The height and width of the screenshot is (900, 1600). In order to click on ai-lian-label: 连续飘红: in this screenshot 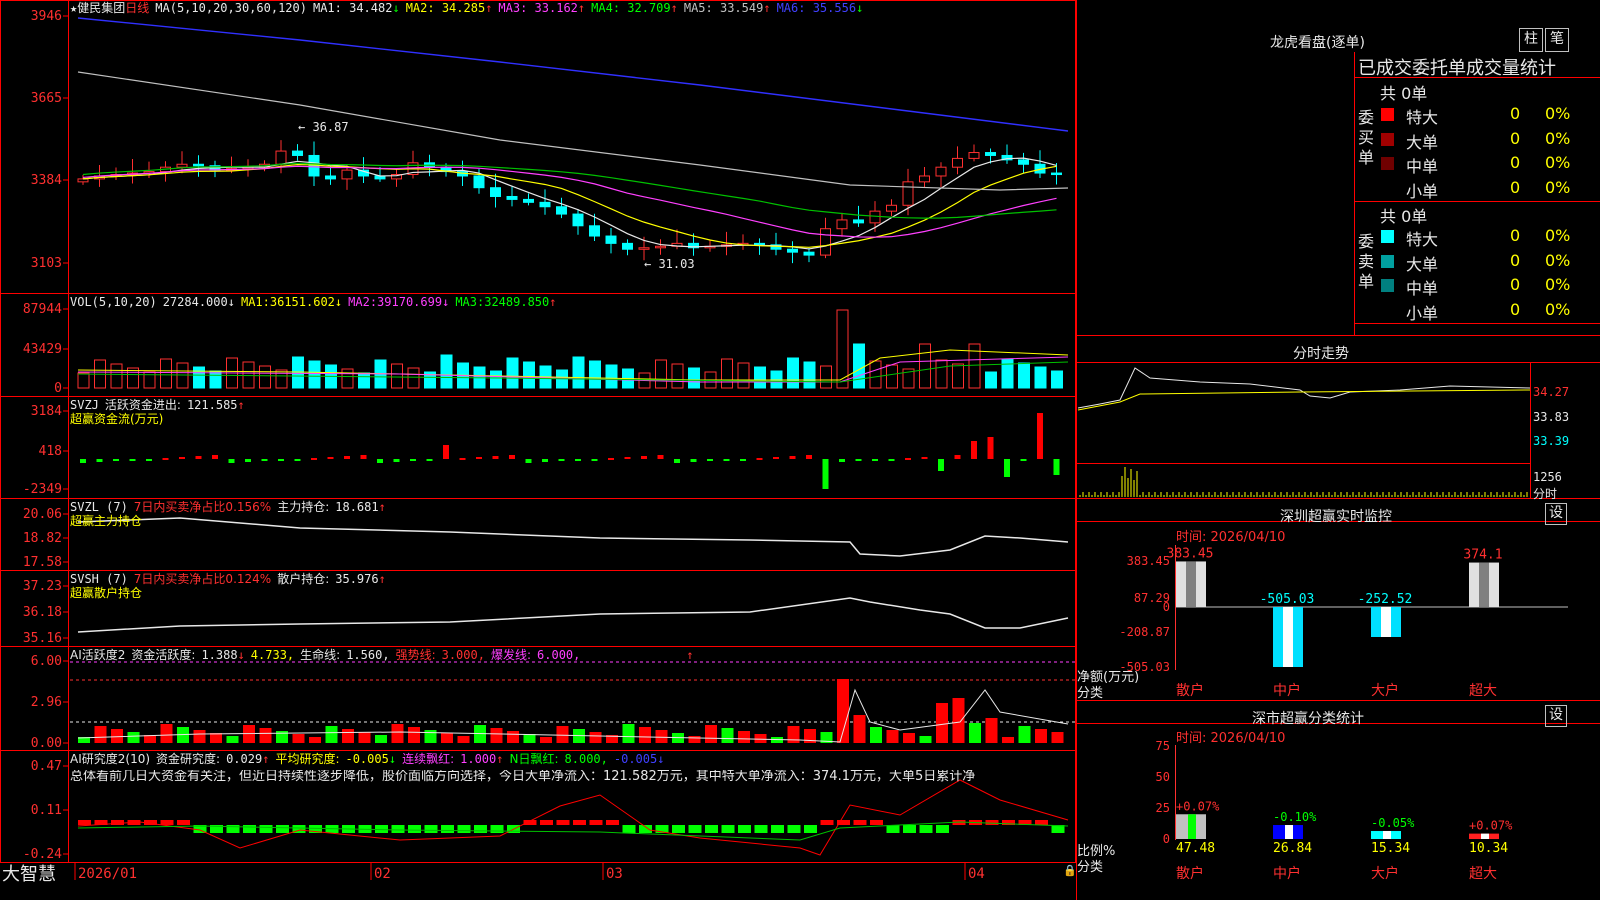, I will do `click(428, 759)`.